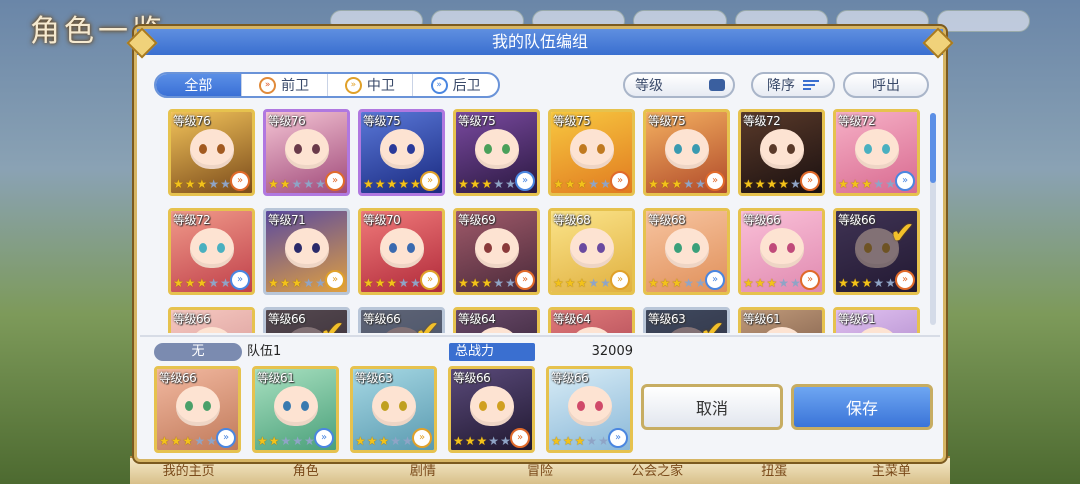  Describe the element at coordinates (287, 121) in the screenshot. I see `character-level: 等级76` at that location.